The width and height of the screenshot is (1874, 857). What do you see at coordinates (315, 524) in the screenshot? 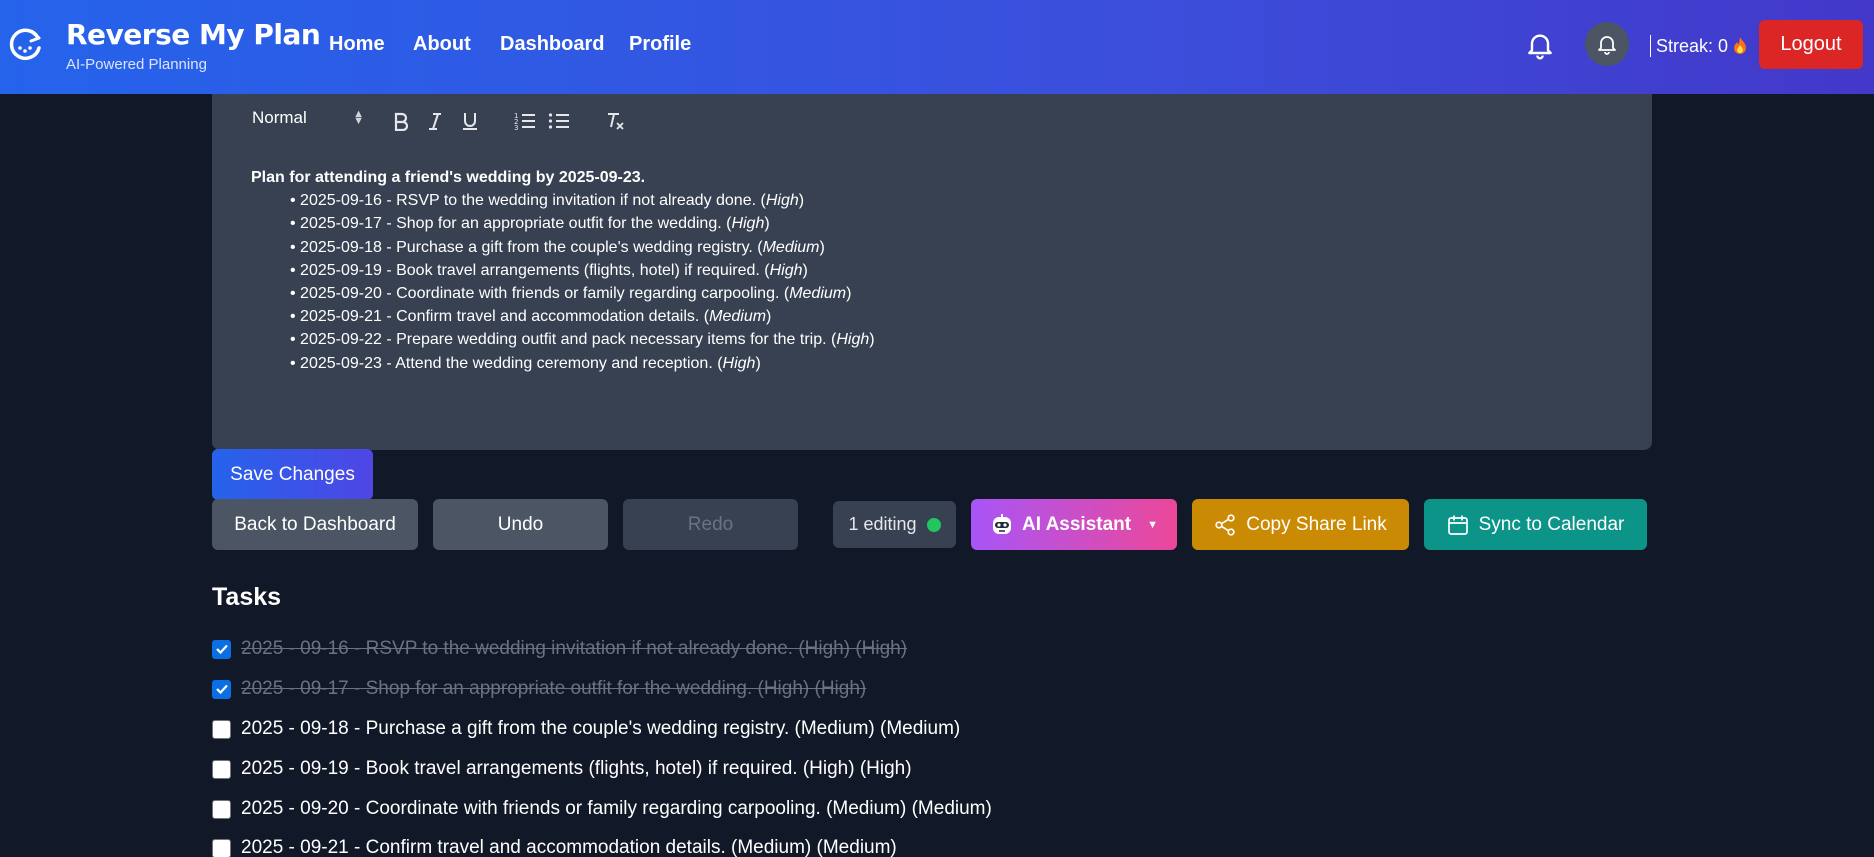
I see `back-to-dashboard-button: Back to Dashboard` at bounding box center [315, 524].